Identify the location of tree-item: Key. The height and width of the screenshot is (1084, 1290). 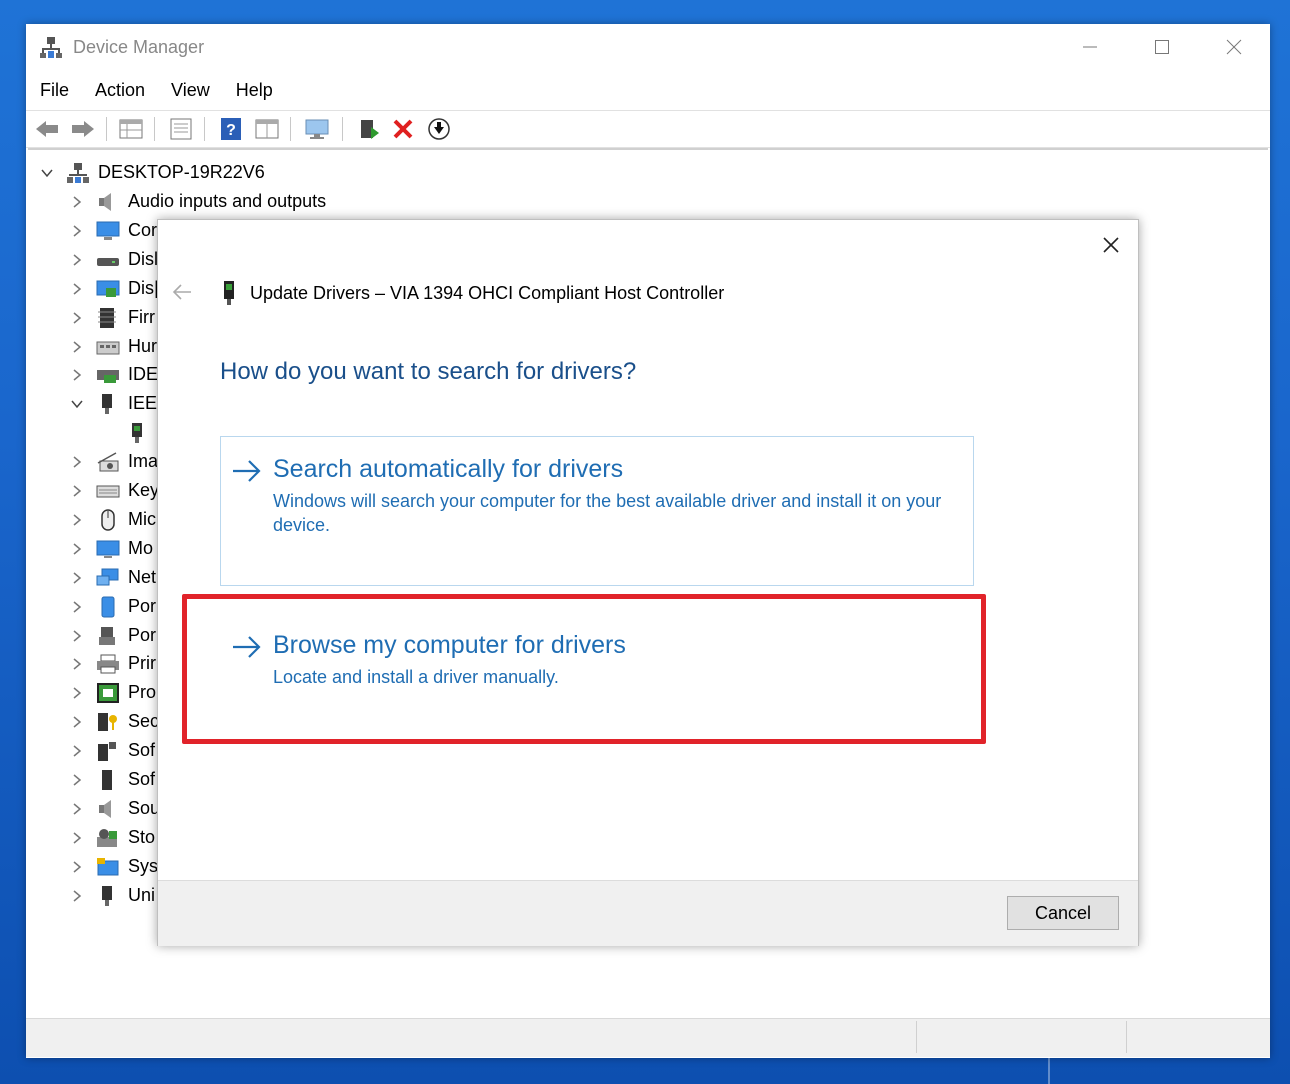
(114, 490).